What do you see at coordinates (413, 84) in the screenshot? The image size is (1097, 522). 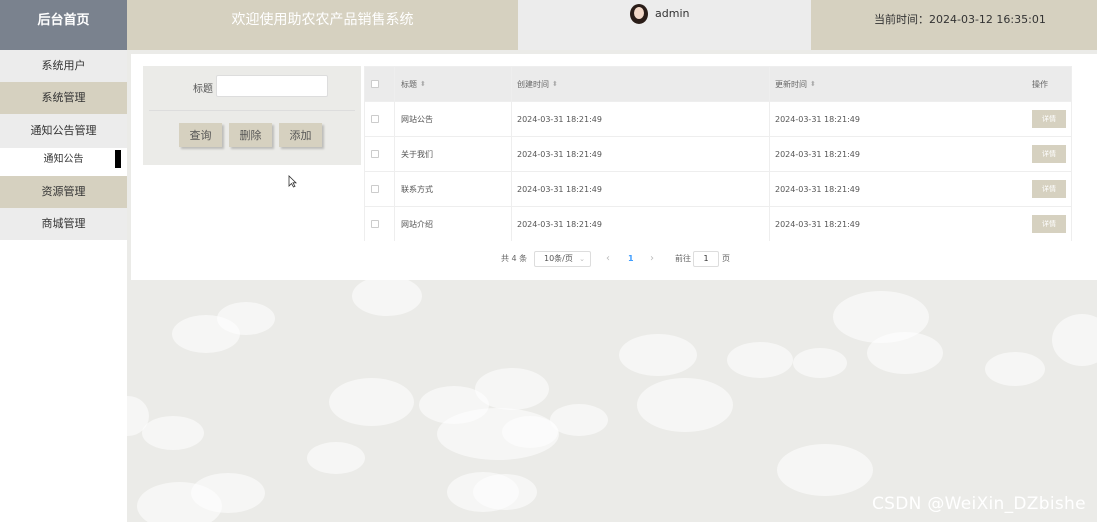 I see `column-header-title: 标题 ⬍` at bounding box center [413, 84].